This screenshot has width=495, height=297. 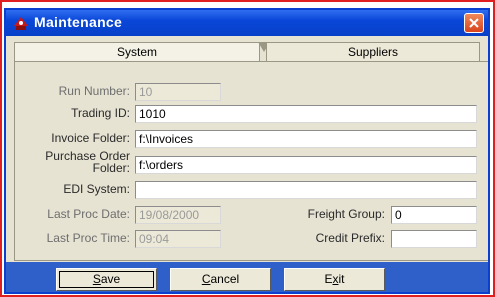 I want to click on edi-system-field, so click(x=306, y=190).